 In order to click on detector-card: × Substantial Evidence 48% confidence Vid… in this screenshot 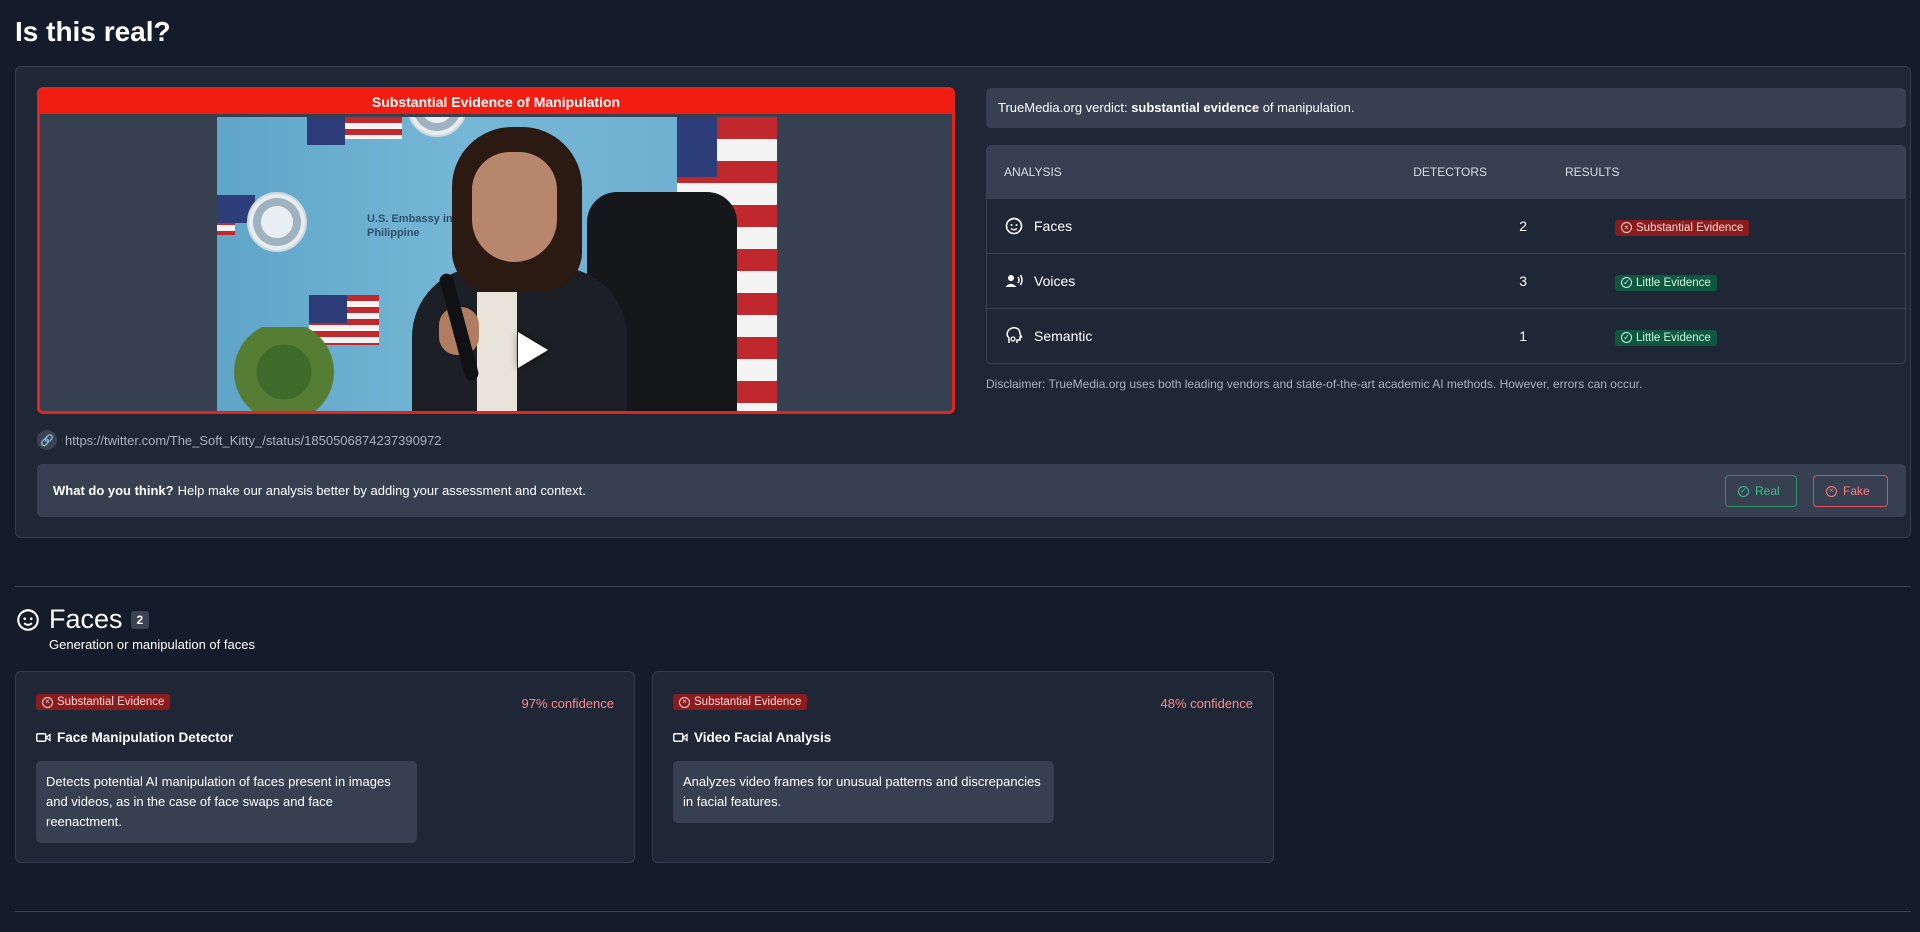, I will do `click(963, 767)`.